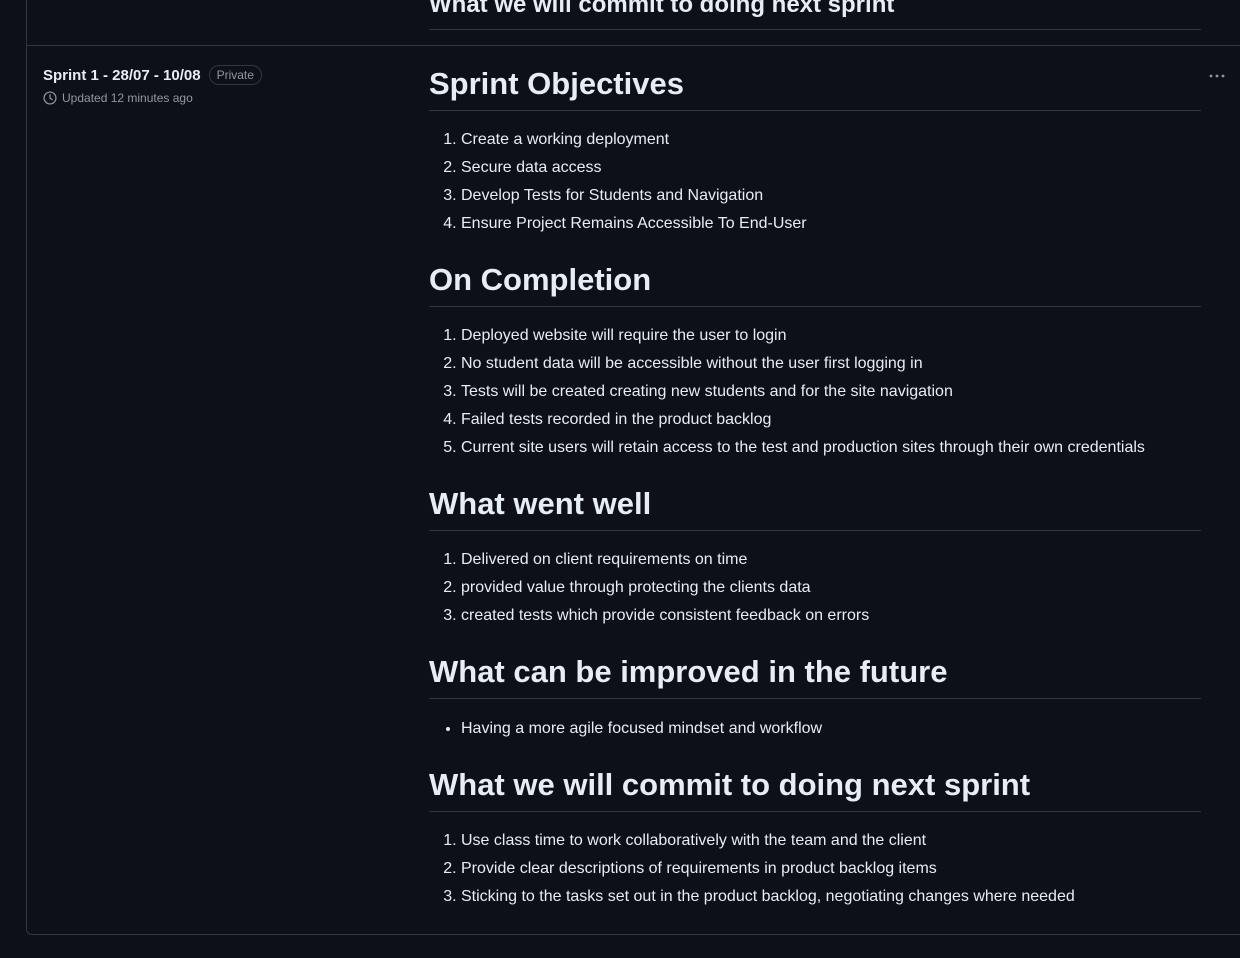 The image size is (1240, 958). Describe the element at coordinates (815, 506) in the screenshot. I see `section-heading: What went well` at that location.